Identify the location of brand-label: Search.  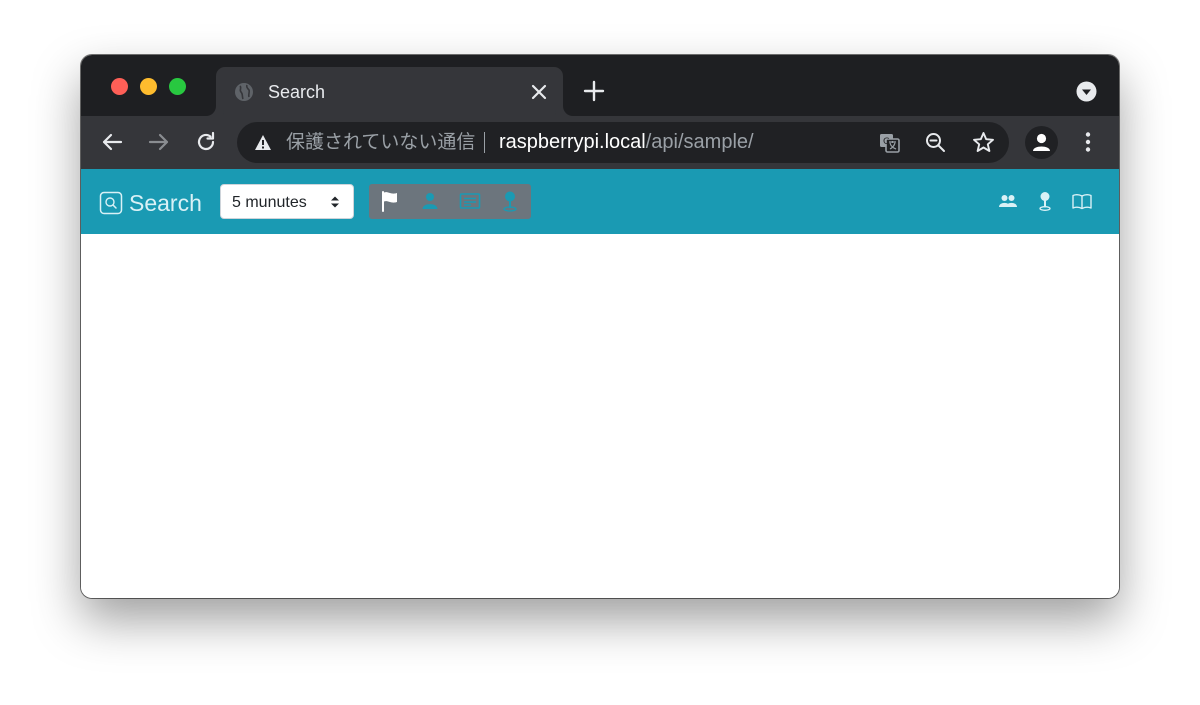
(165, 203).